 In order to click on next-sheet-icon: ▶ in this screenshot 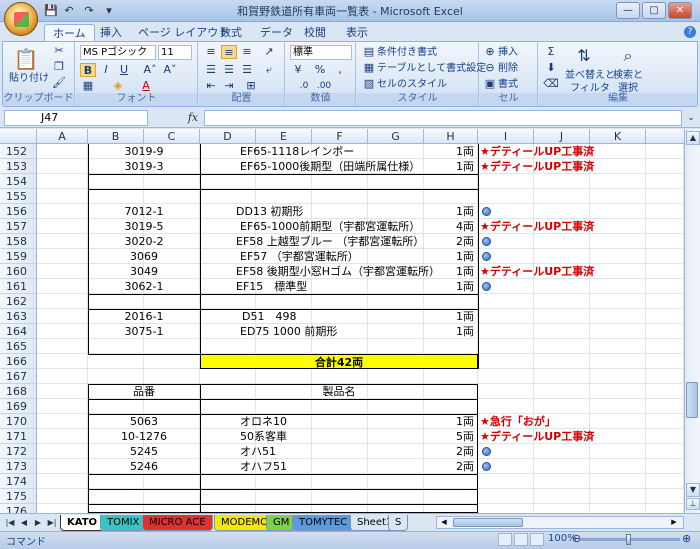, I will do `click(38, 523)`.